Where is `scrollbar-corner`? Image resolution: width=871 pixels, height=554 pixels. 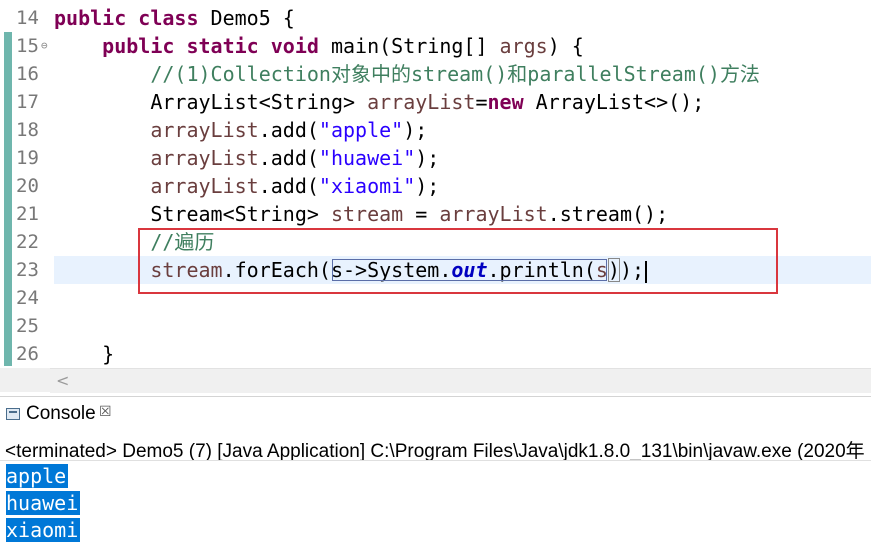
scrollbar-corner is located at coordinates (25, 380).